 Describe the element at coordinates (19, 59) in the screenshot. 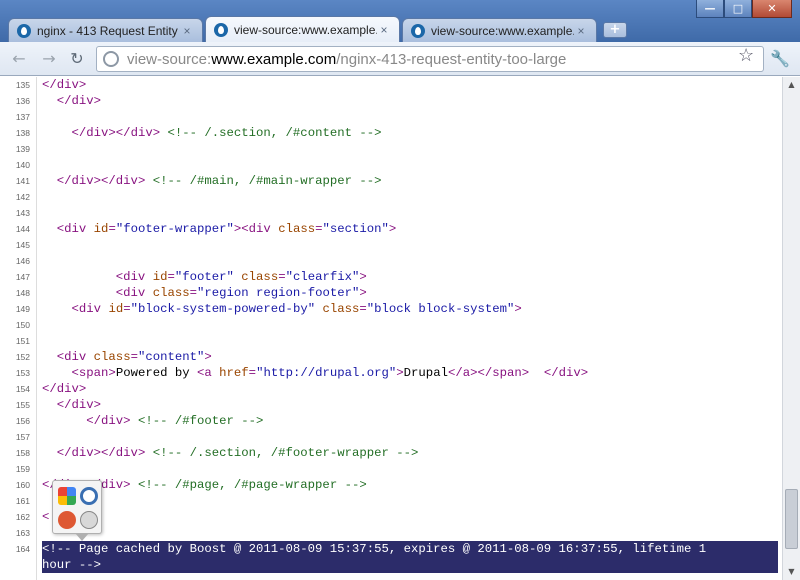

I see `back-button: ←` at that location.